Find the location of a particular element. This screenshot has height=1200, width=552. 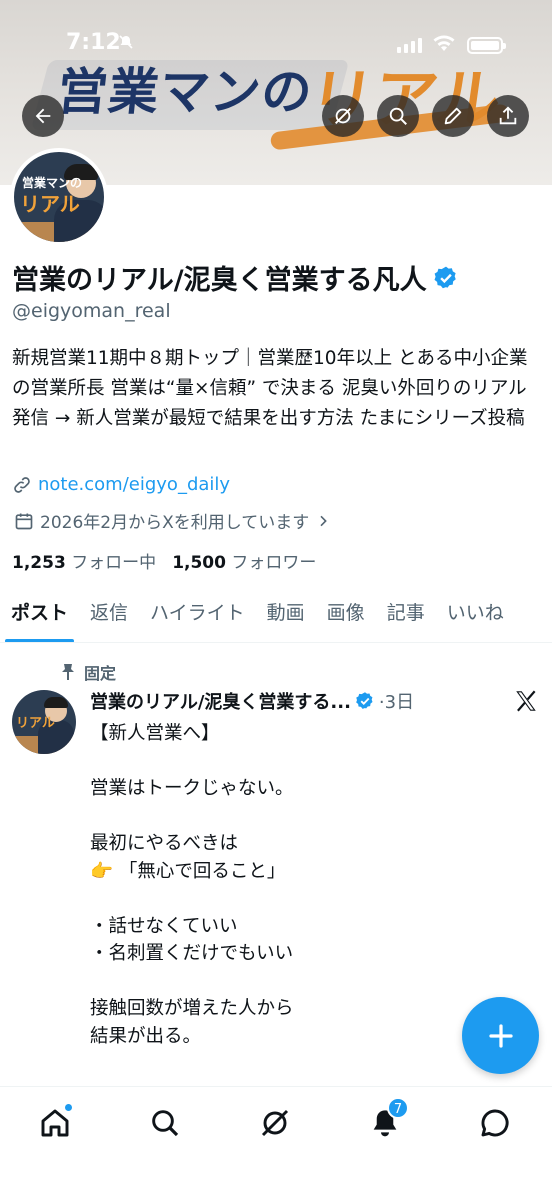

website-link: note.com/eigyo_daily is located at coordinates (134, 484).